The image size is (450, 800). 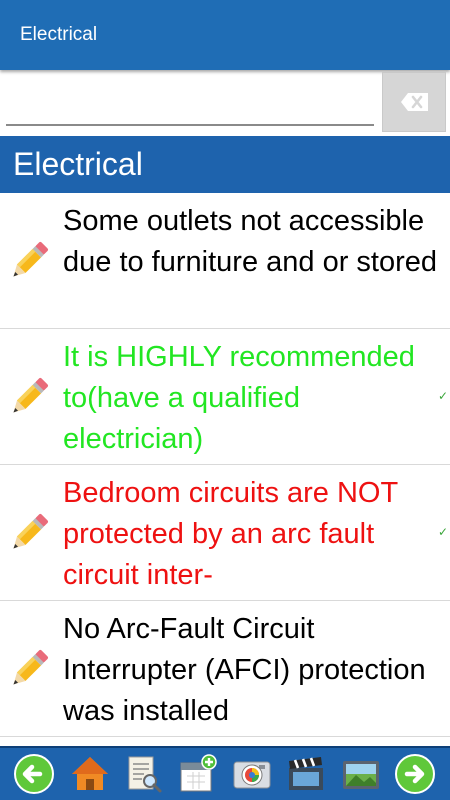 What do you see at coordinates (361, 774) in the screenshot?
I see `photo-gallery-icon` at bounding box center [361, 774].